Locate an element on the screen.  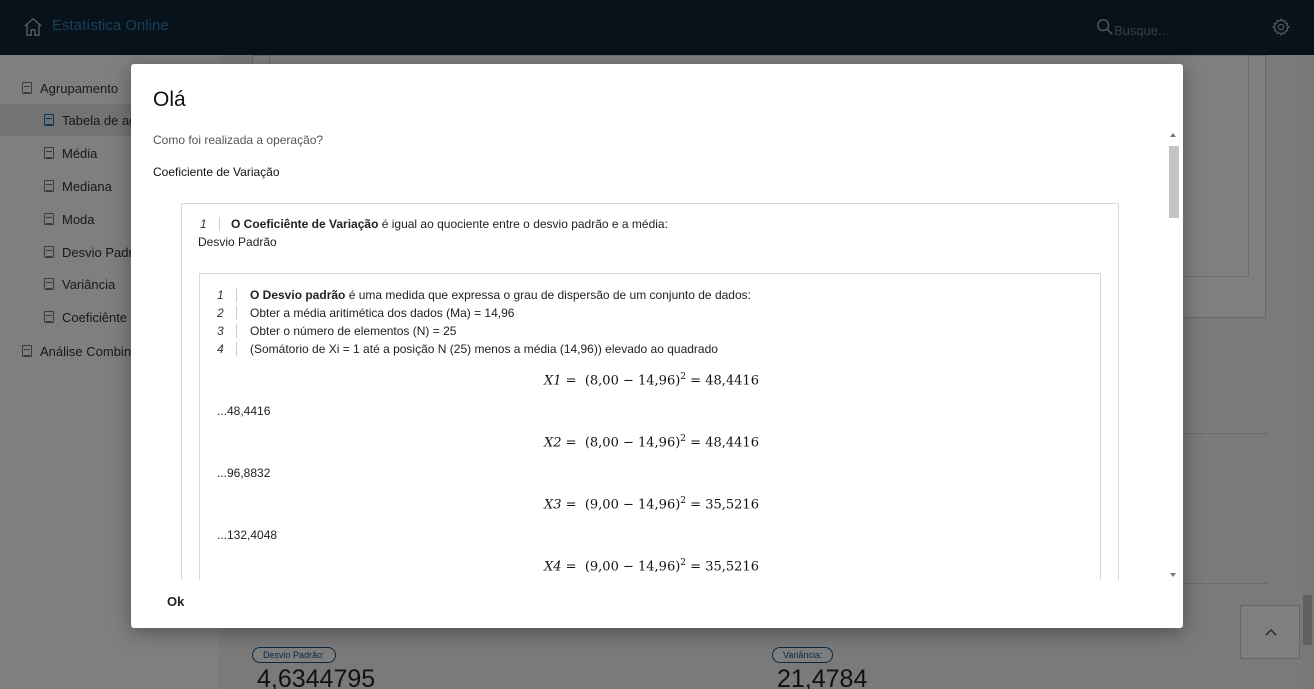
operation-title: Coeficiente de Variação is located at coordinates (216, 172).